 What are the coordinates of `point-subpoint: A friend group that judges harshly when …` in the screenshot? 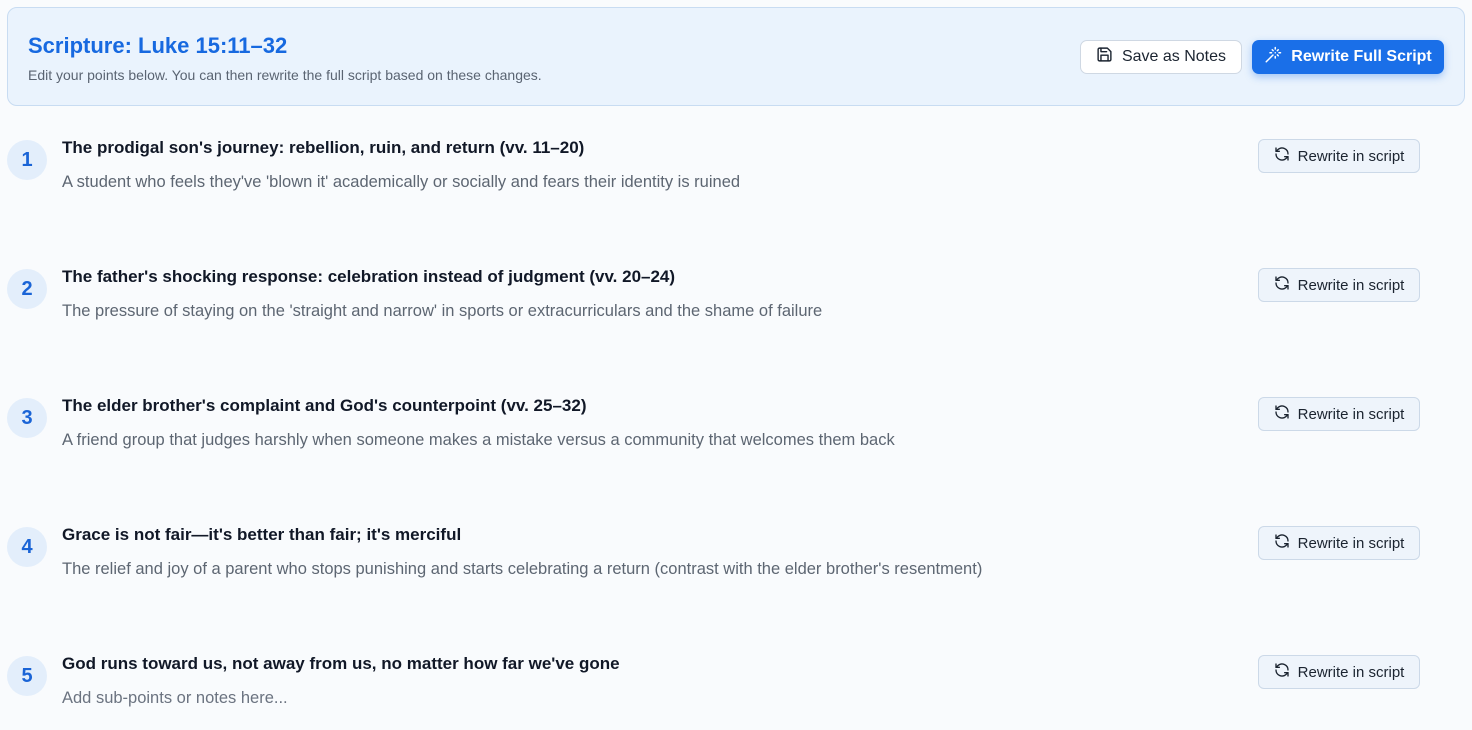 It's located at (478, 440).